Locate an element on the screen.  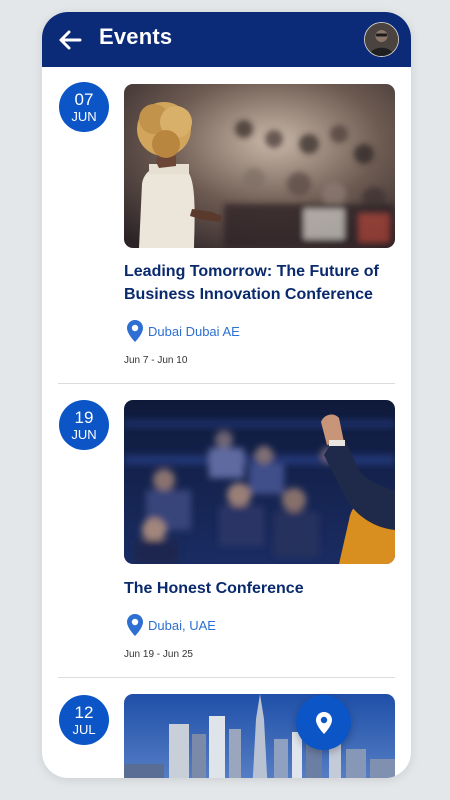
back-button is located at coordinates (70, 40).